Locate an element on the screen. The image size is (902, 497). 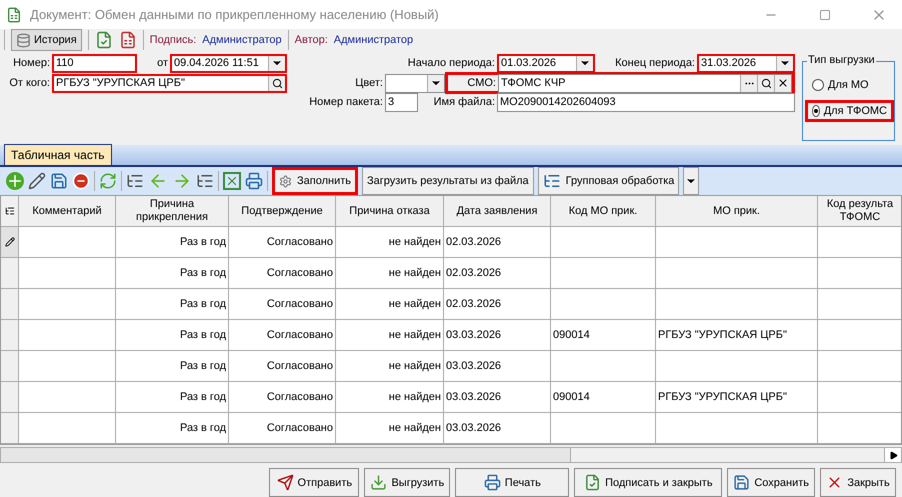
sign-button: Подписать и закрыть is located at coordinates (648, 482).